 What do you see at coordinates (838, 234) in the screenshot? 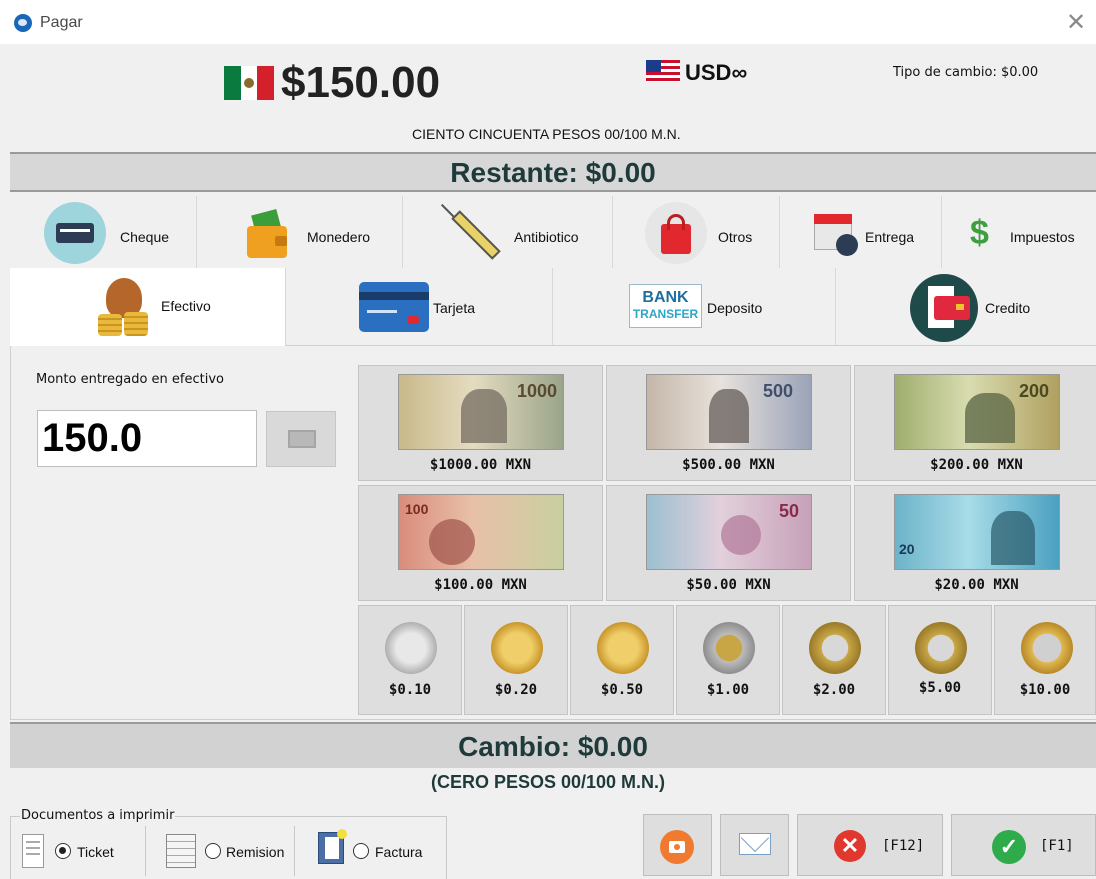
I see `calendar-clock-icon` at bounding box center [838, 234].